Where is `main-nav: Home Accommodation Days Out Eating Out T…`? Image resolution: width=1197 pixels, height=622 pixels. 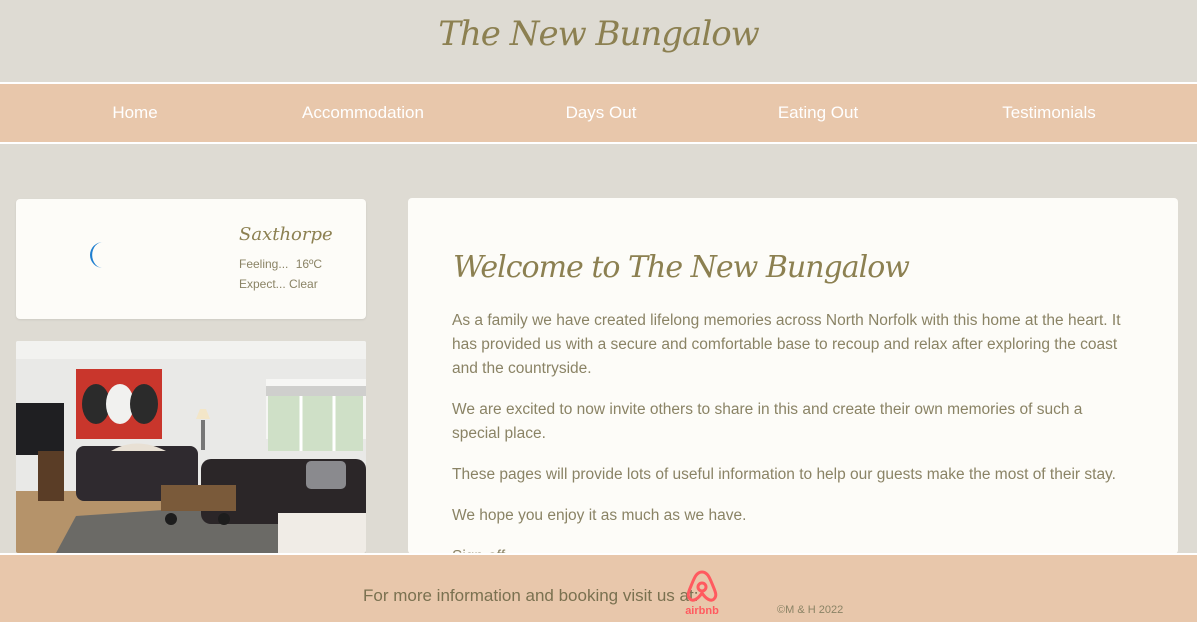 main-nav: Home Accommodation Days Out Eating Out T… is located at coordinates (598, 113).